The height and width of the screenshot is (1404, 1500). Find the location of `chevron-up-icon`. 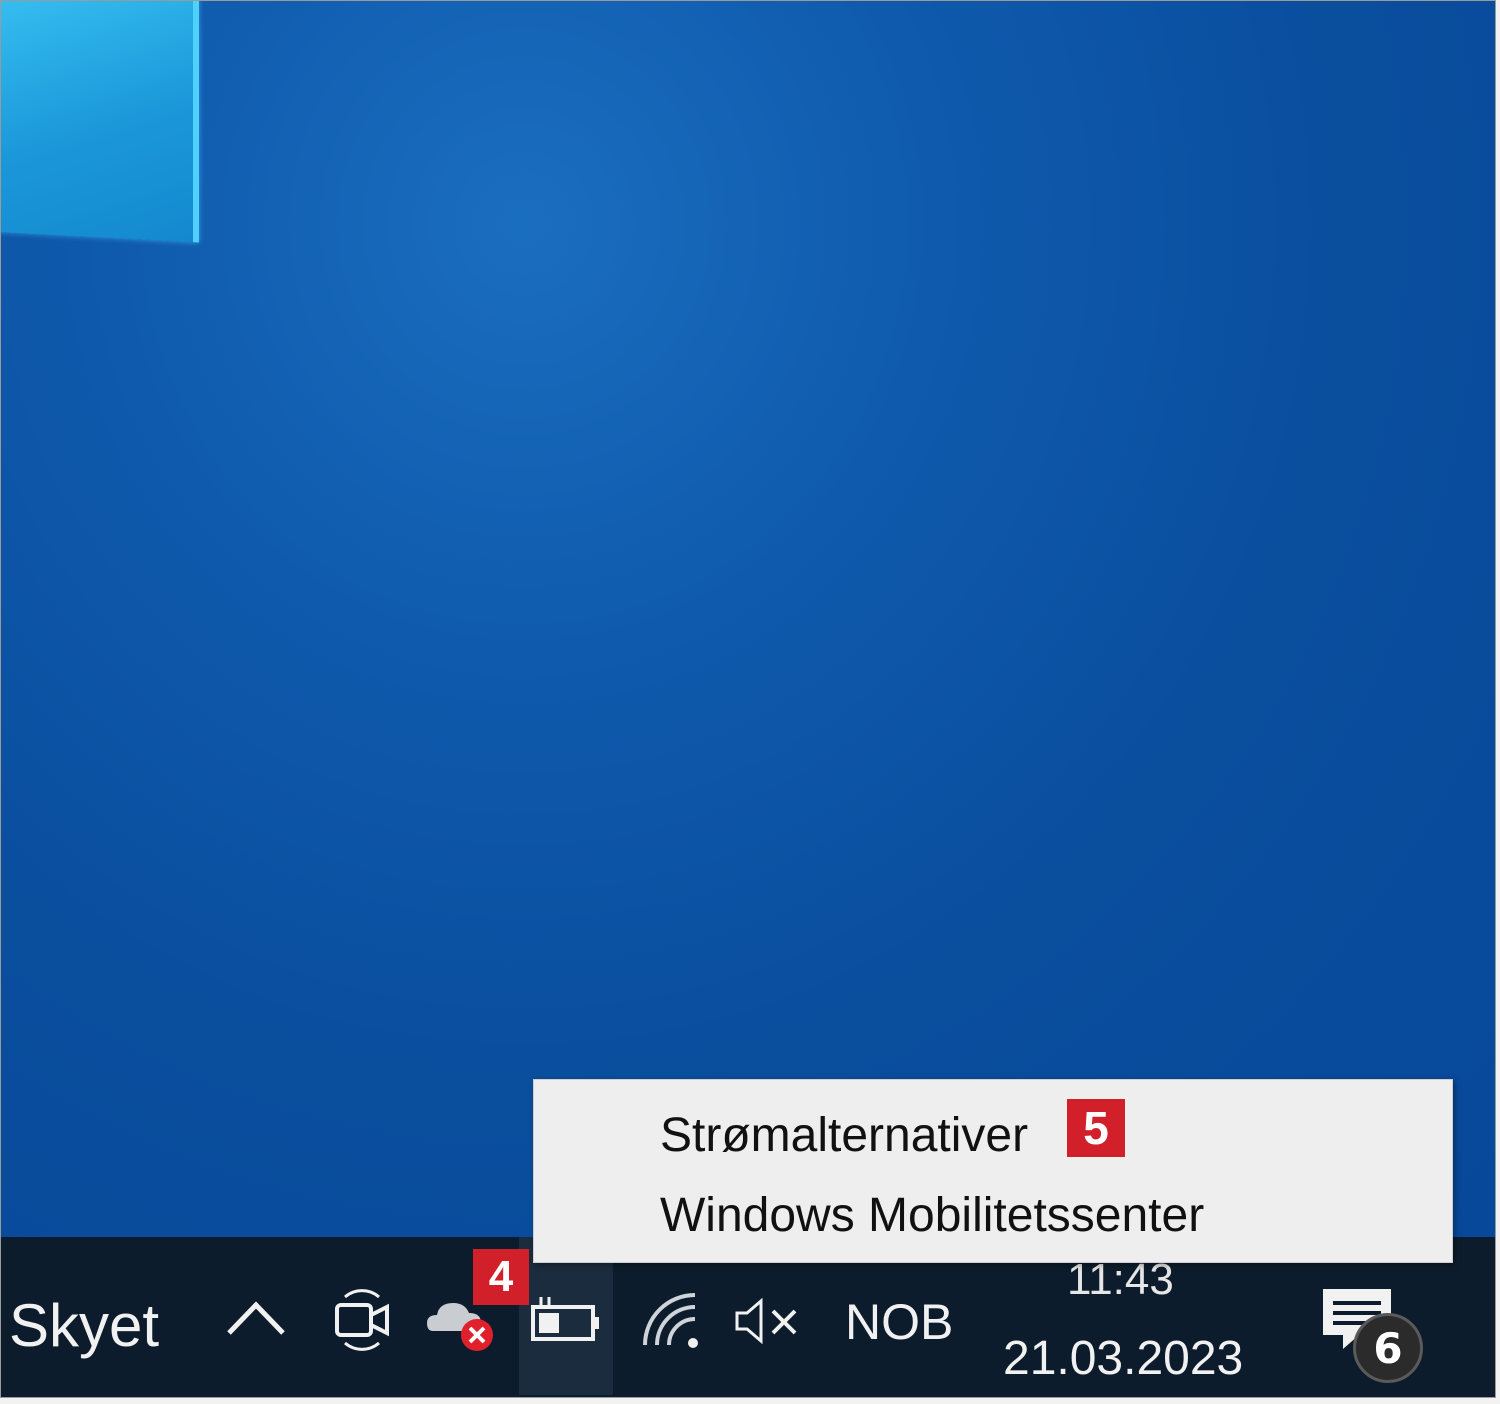

chevron-up-icon is located at coordinates (256, 1317).